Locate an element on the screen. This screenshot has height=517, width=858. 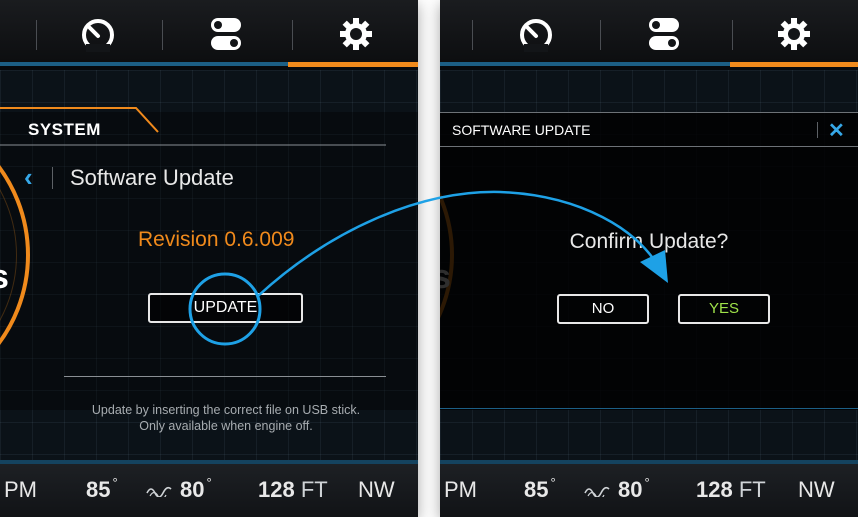
divider is located at coordinates (225, 376).